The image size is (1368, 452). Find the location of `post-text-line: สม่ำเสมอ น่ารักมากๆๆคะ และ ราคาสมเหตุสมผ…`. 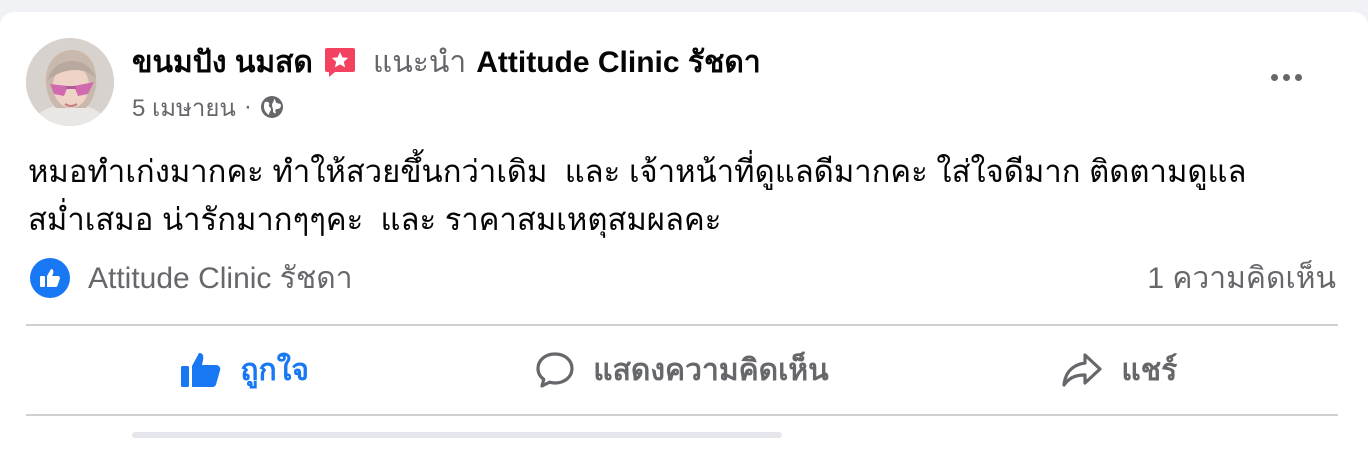

post-text-line: สม่ำเสมอ น่ารักมากๆๆคะ และ ราคาสมเหตุสมผ… is located at coordinates (375, 219).